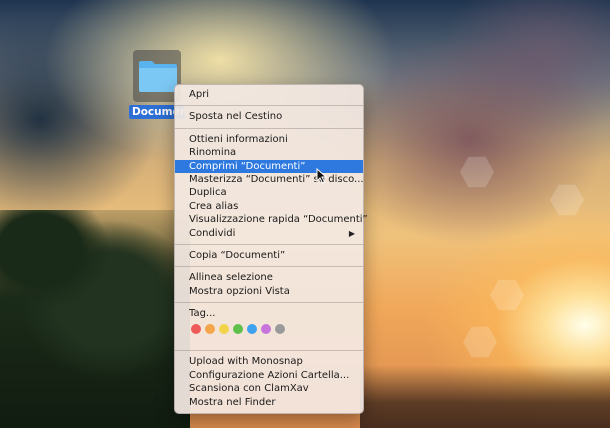 Image resolution: width=610 pixels, height=428 pixels. Describe the element at coordinates (266, 329) in the screenshot. I see `tag-dot-purple` at that location.